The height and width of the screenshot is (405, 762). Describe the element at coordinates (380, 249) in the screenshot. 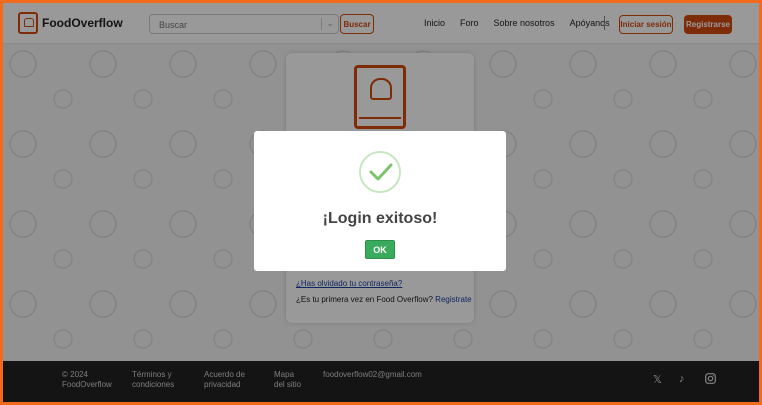

I see `ok-button: OK` at that location.